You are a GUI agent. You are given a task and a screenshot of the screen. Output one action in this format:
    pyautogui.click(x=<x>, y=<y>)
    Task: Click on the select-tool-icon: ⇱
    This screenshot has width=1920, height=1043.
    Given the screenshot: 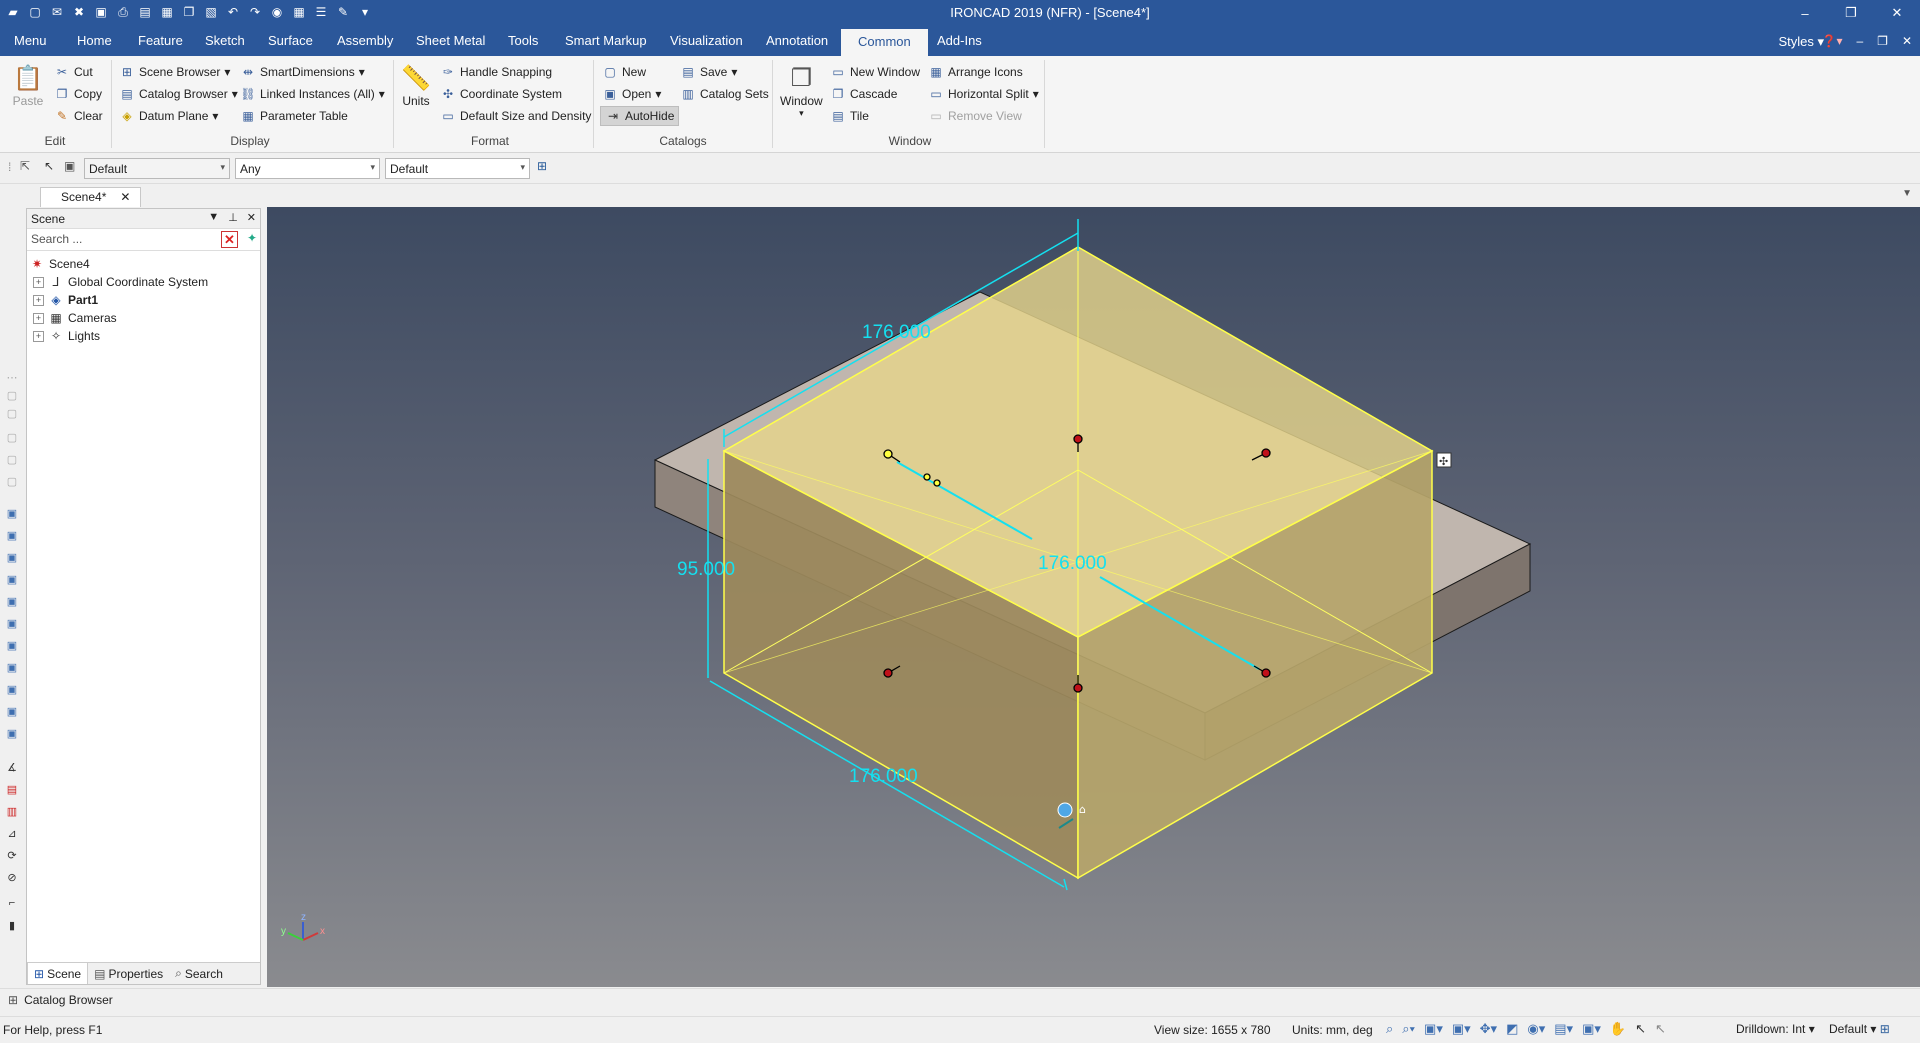 What is the action you would take?
    pyautogui.click(x=25, y=166)
    